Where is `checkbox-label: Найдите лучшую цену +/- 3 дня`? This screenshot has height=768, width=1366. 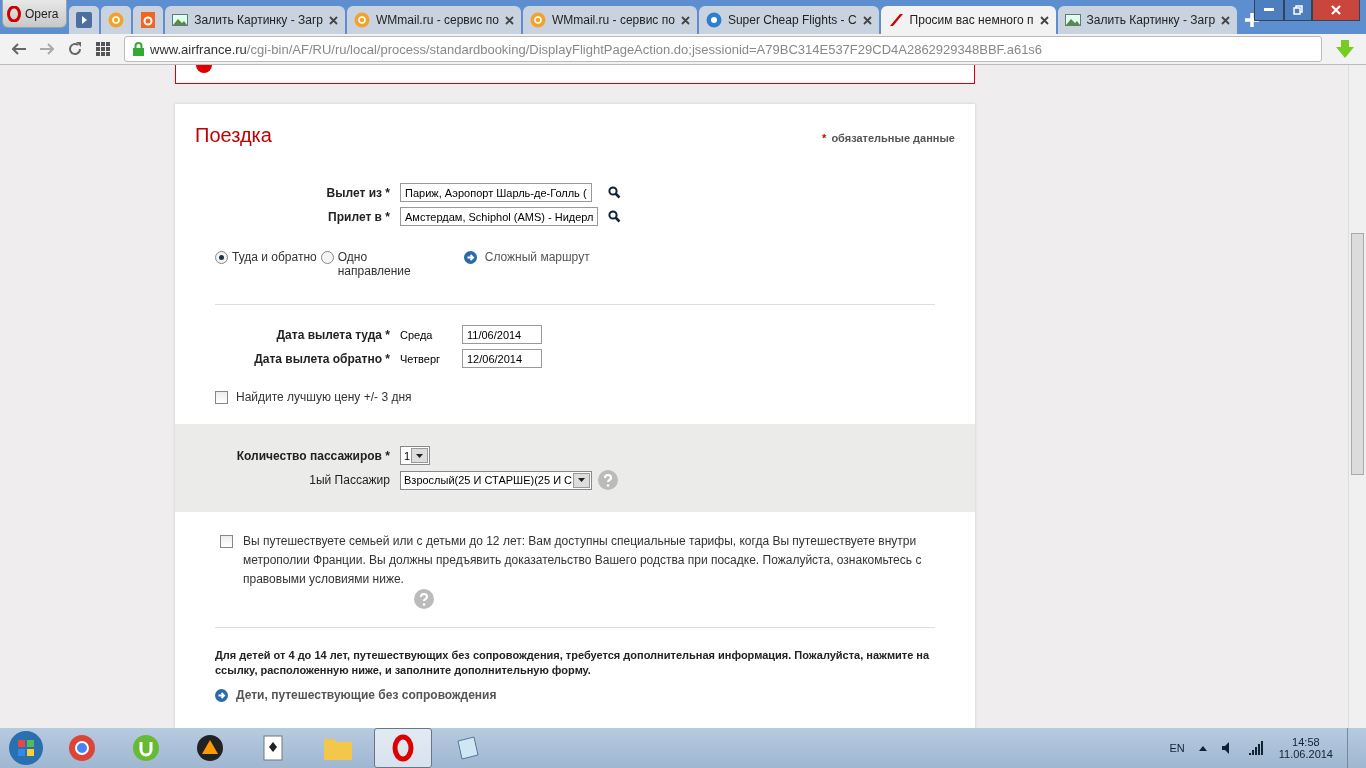 checkbox-label: Найдите лучшую цену +/- 3 дня is located at coordinates (324, 397).